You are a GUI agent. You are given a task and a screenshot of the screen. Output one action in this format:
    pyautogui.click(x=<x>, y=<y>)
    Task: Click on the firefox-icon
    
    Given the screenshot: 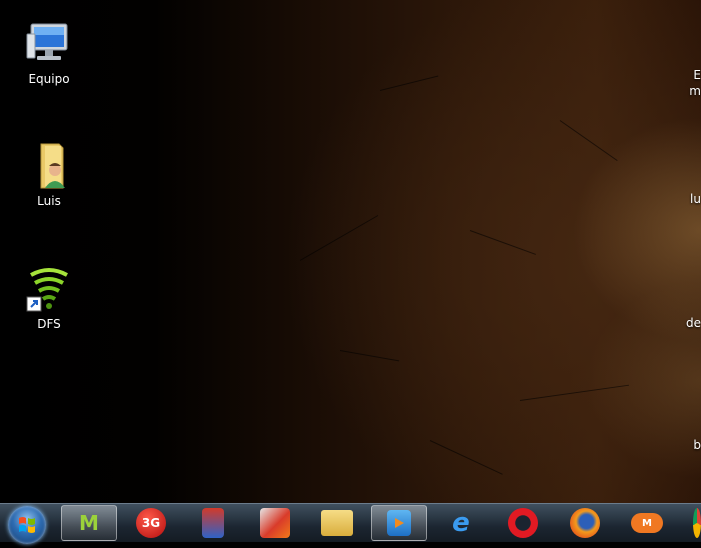 What is the action you would take?
    pyautogui.click(x=585, y=523)
    